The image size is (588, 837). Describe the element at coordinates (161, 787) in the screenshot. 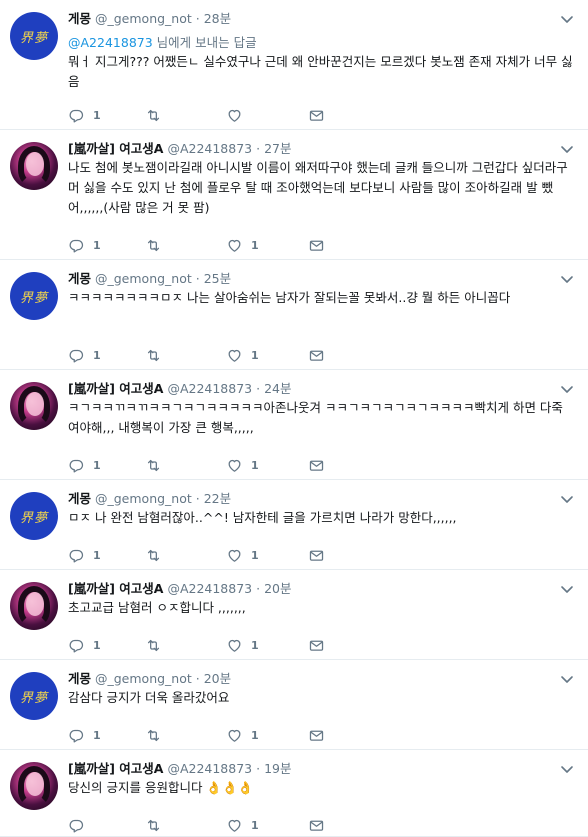

I see `tweet-text: 당신의 긍지를 응원합니다 👌👌👌` at that location.